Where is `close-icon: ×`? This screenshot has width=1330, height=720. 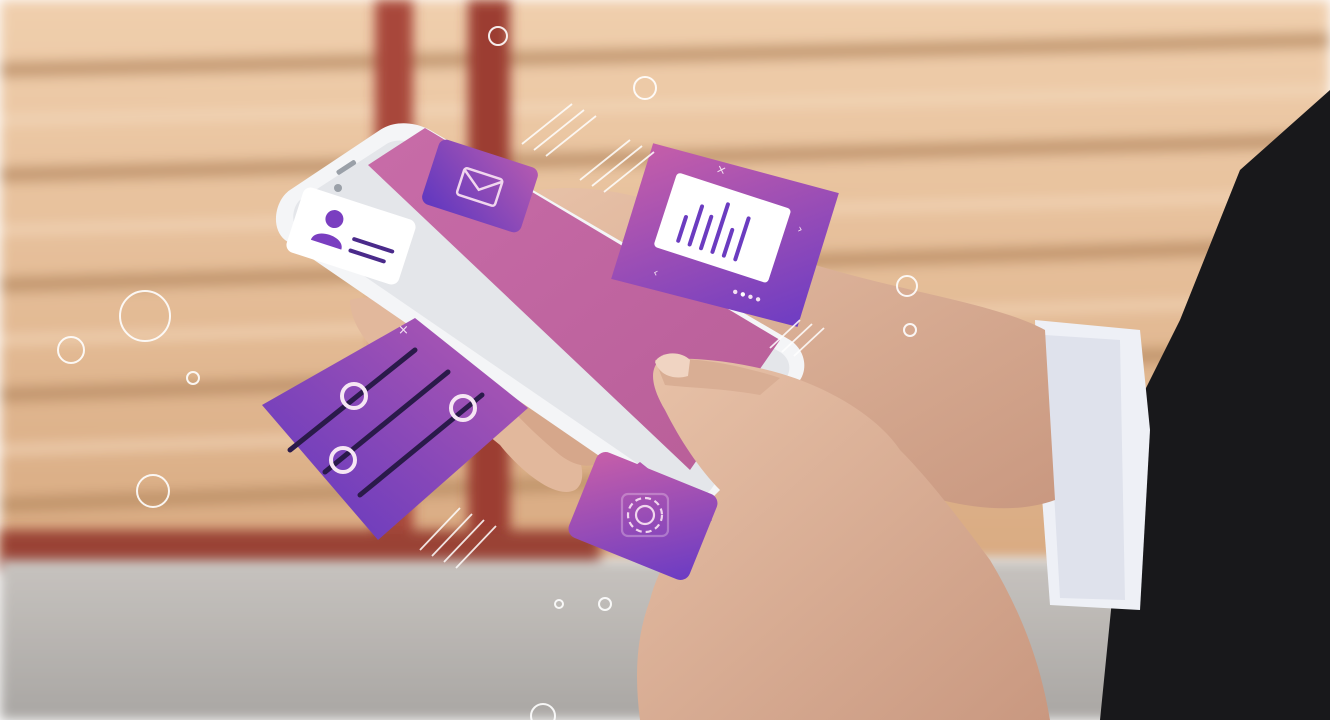 close-icon: × is located at coordinates (403, 330).